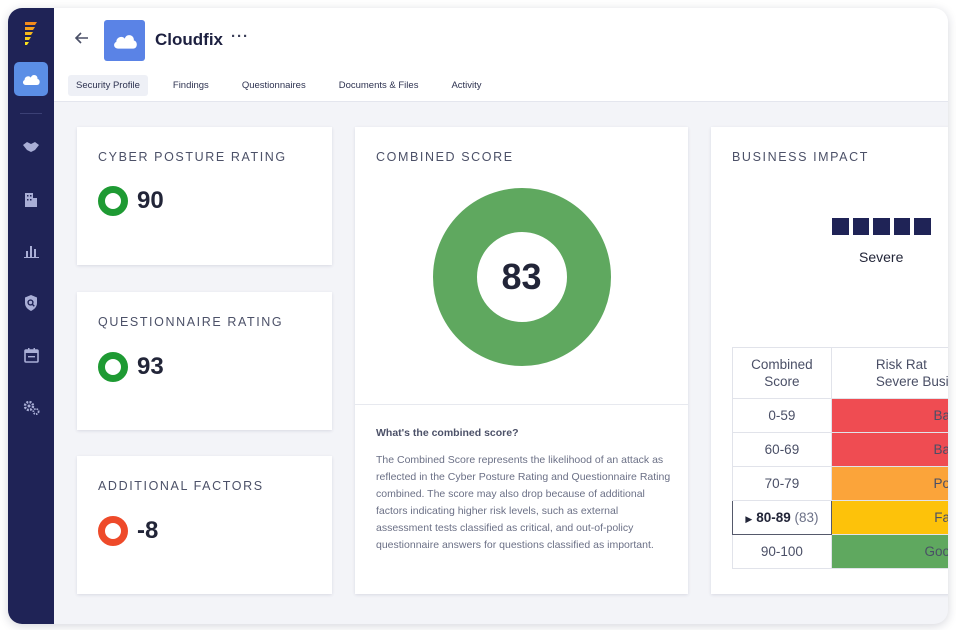  I want to click on questionnaire-metric: 93, so click(131, 367).